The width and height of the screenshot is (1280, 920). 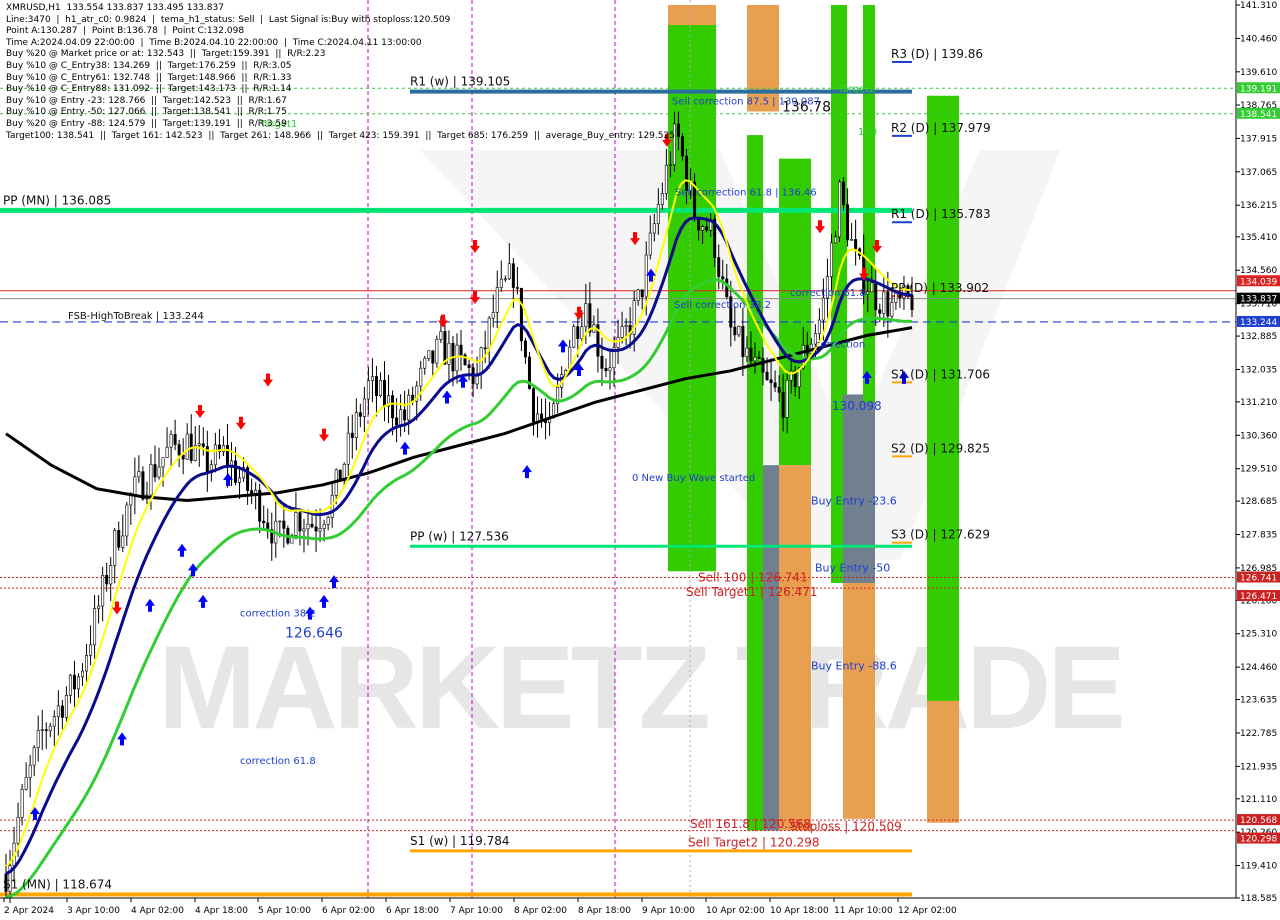 What do you see at coordinates (846, 826) in the screenshot?
I see `stoploss-label: Stoploss | 120.509` at bounding box center [846, 826].